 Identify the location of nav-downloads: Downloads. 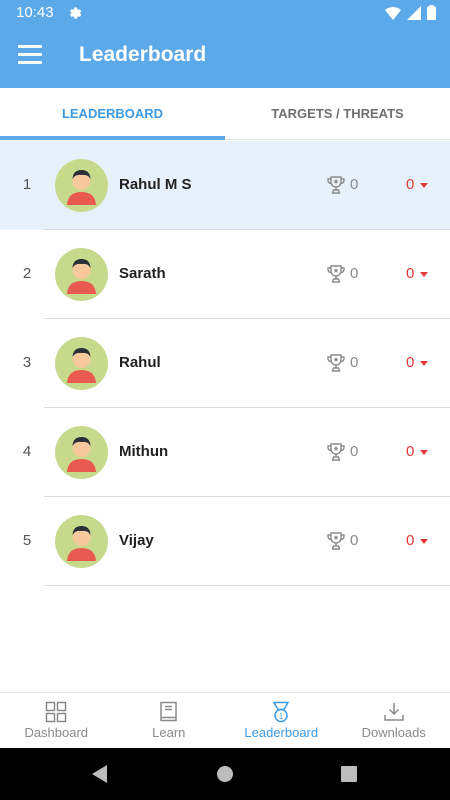
(394, 721).